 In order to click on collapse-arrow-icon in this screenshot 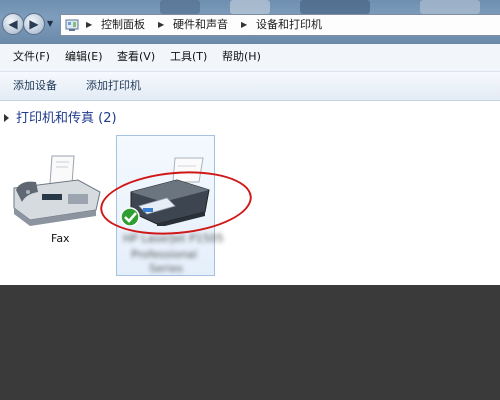, I will do `click(6, 118)`.